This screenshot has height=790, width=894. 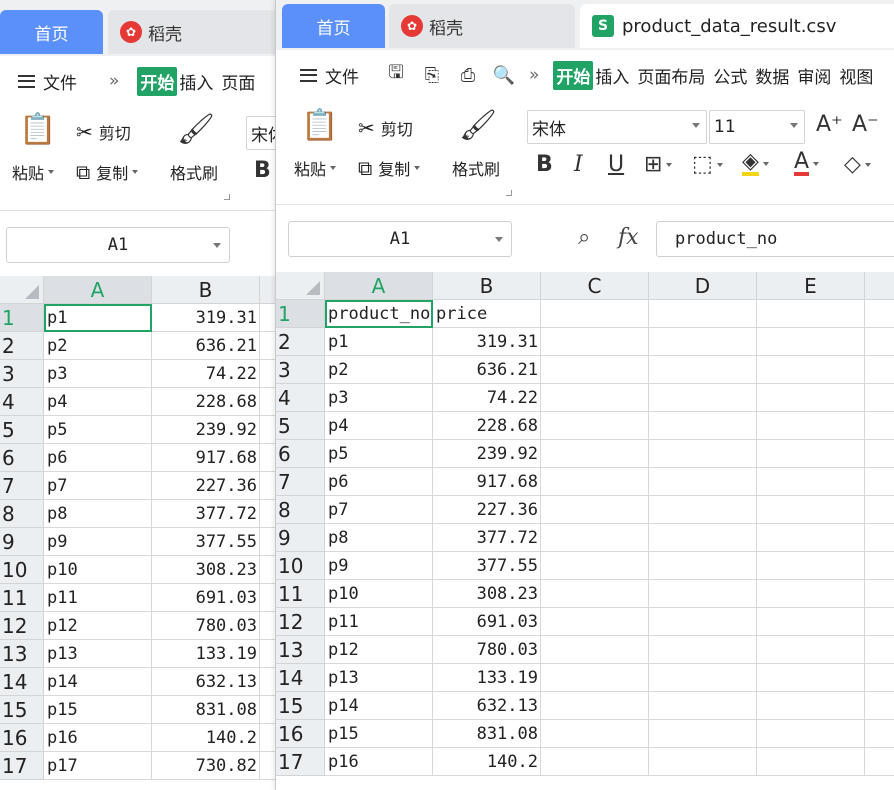 What do you see at coordinates (504, 75) in the screenshot?
I see `print-preview-icon: 🔍` at bounding box center [504, 75].